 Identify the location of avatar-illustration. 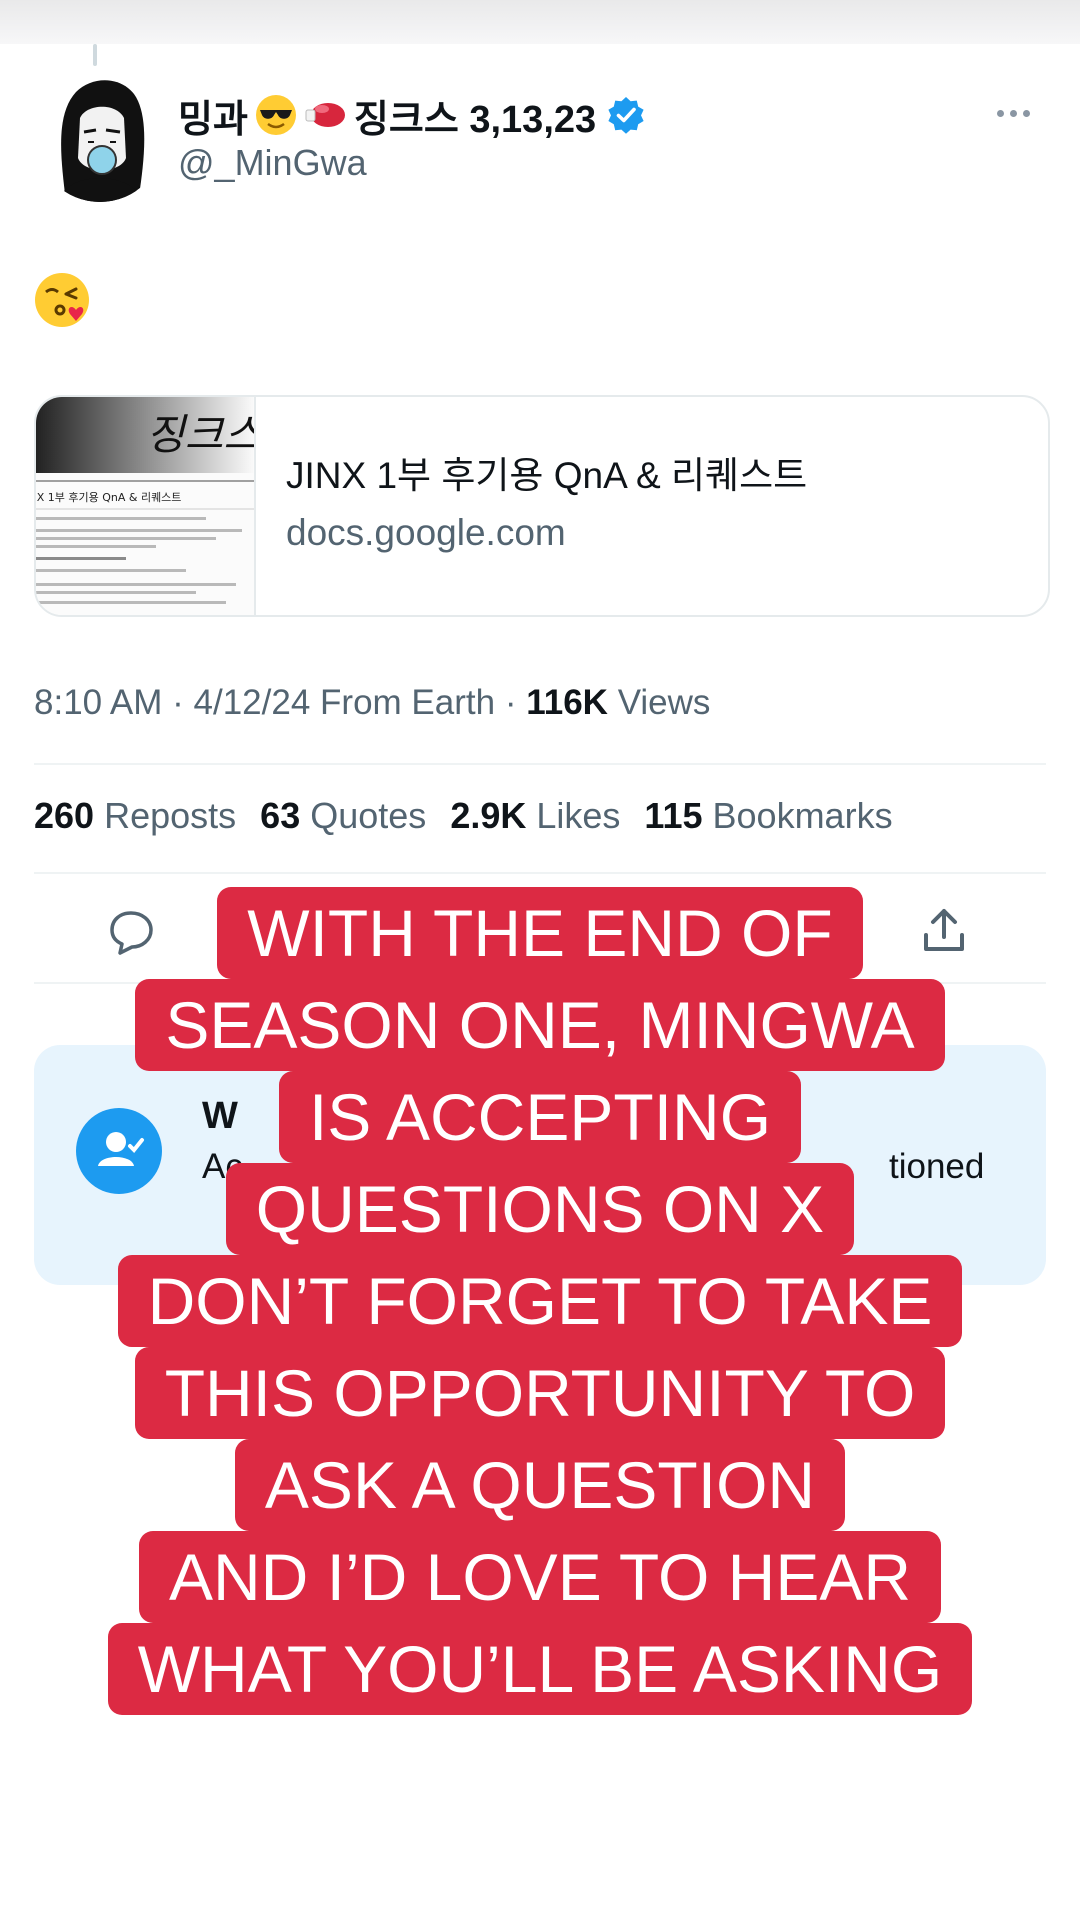
(100, 138).